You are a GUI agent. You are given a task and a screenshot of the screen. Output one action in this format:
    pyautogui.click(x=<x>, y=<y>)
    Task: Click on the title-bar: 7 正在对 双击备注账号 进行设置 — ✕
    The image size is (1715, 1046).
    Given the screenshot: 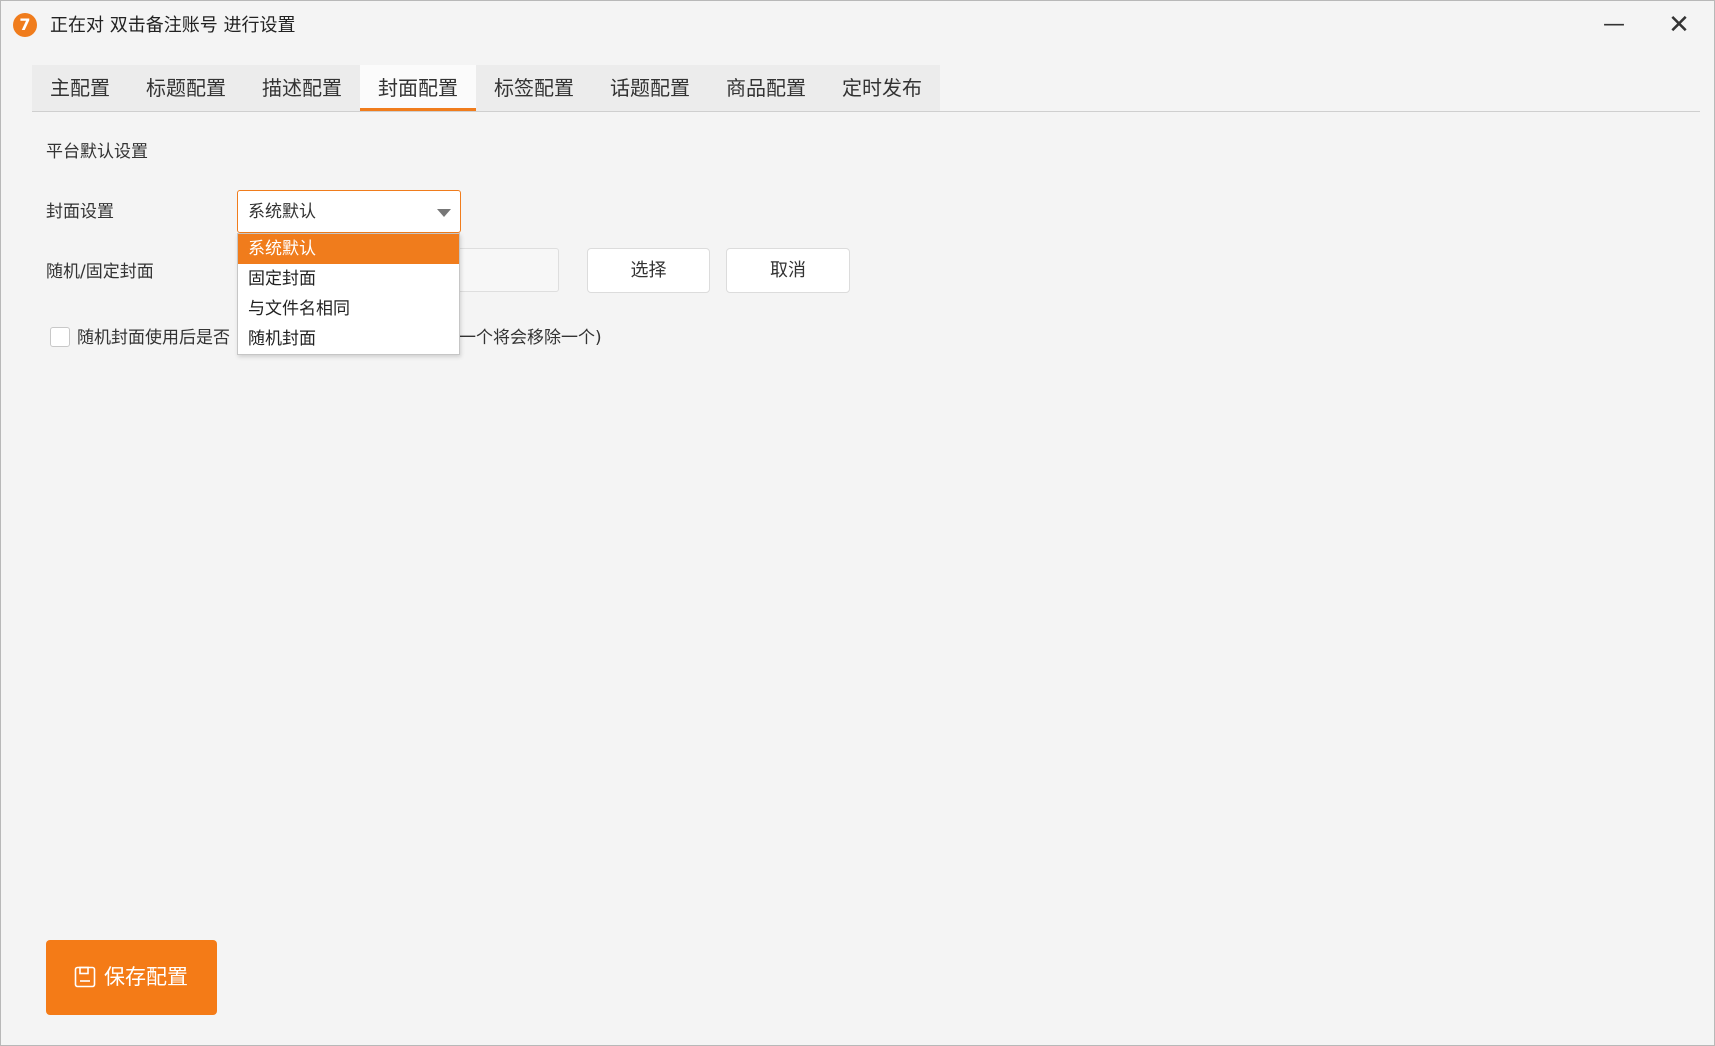 What is the action you would take?
    pyautogui.click(x=857, y=26)
    